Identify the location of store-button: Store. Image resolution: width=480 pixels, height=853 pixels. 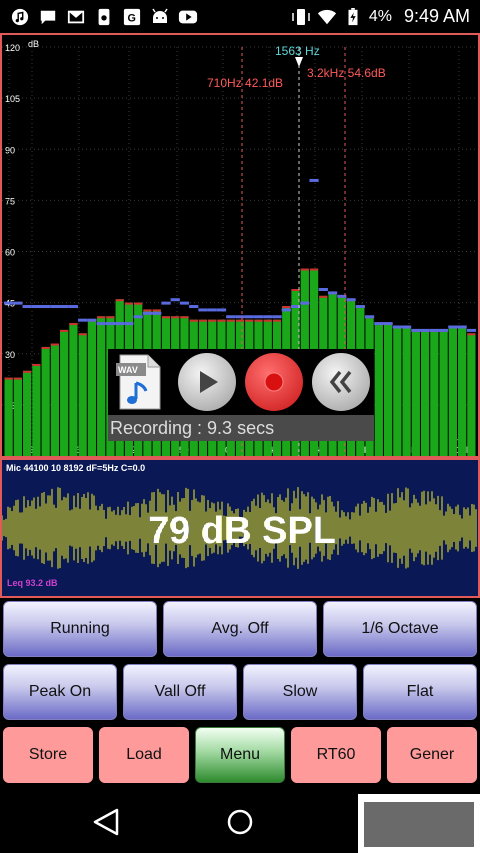
(48, 755).